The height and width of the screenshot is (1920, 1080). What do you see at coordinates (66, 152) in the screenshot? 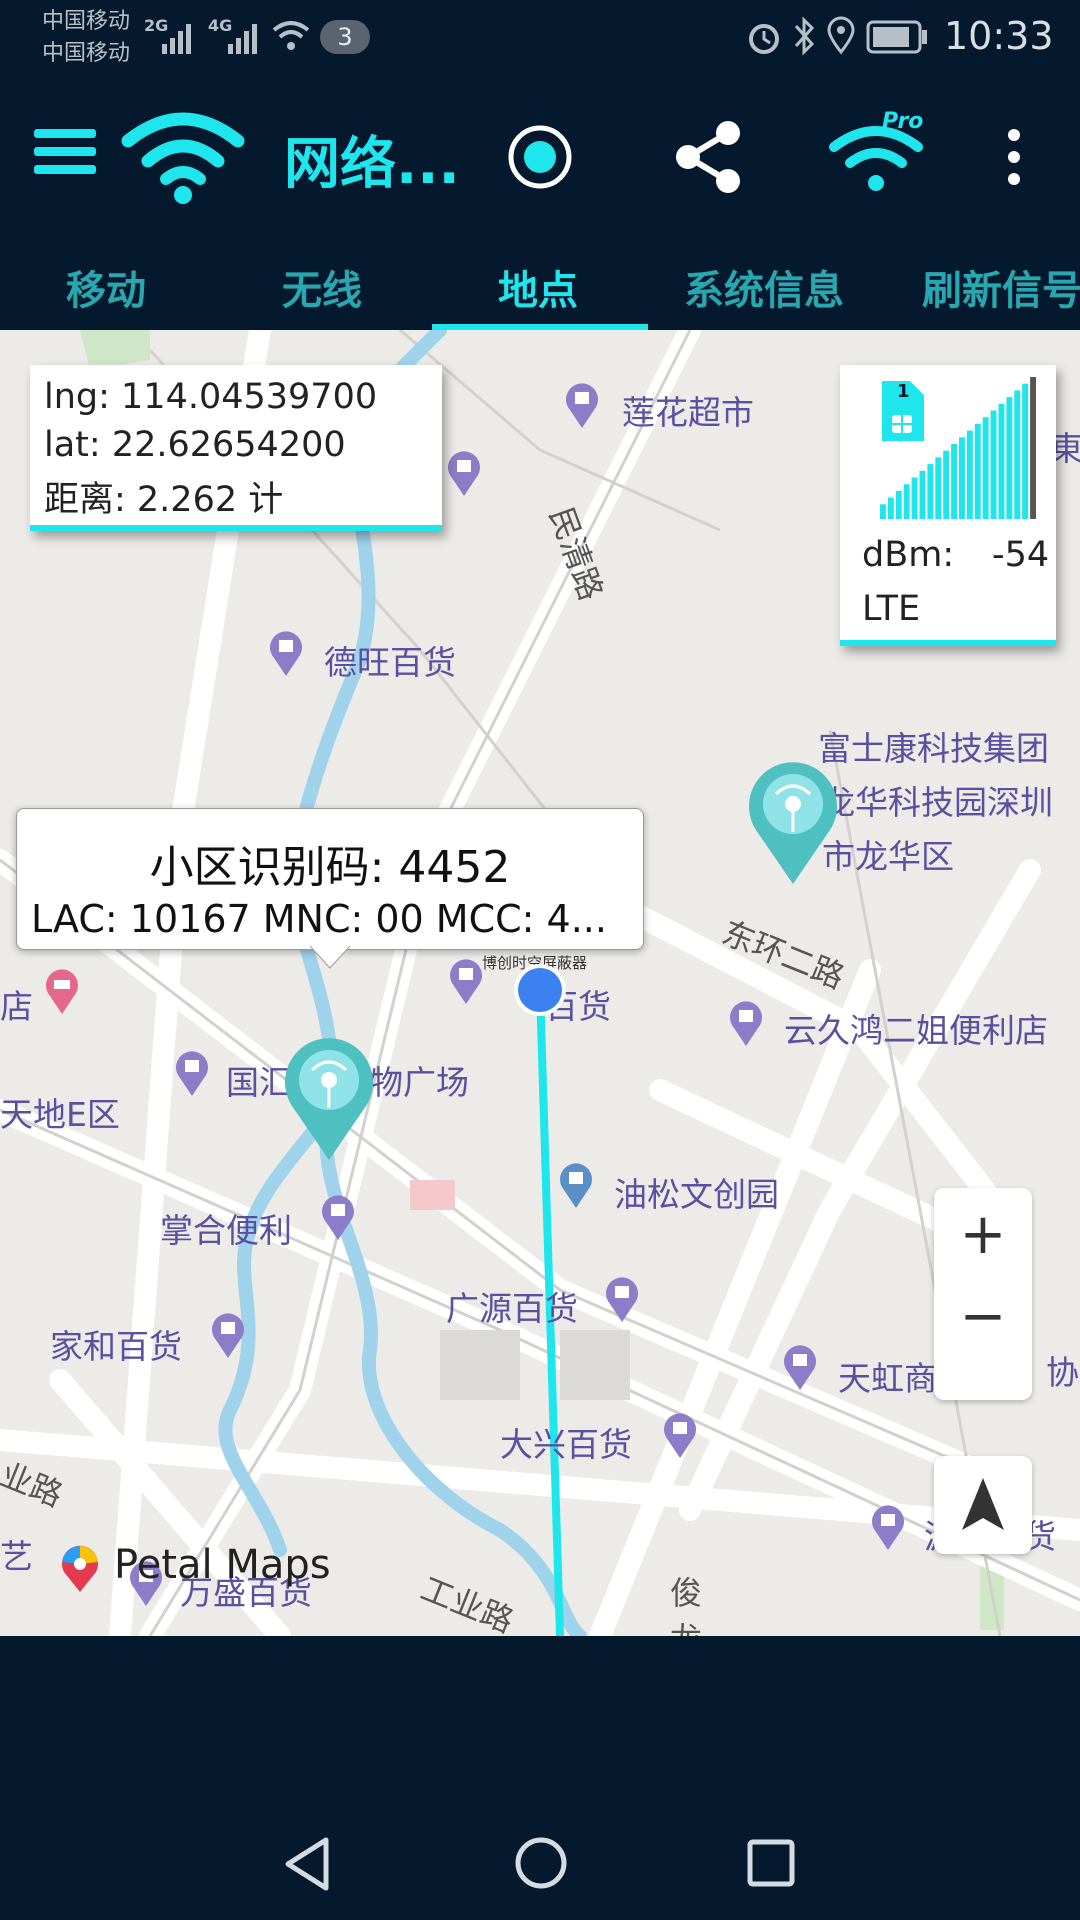
I see `menu-icon` at bounding box center [66, 152].